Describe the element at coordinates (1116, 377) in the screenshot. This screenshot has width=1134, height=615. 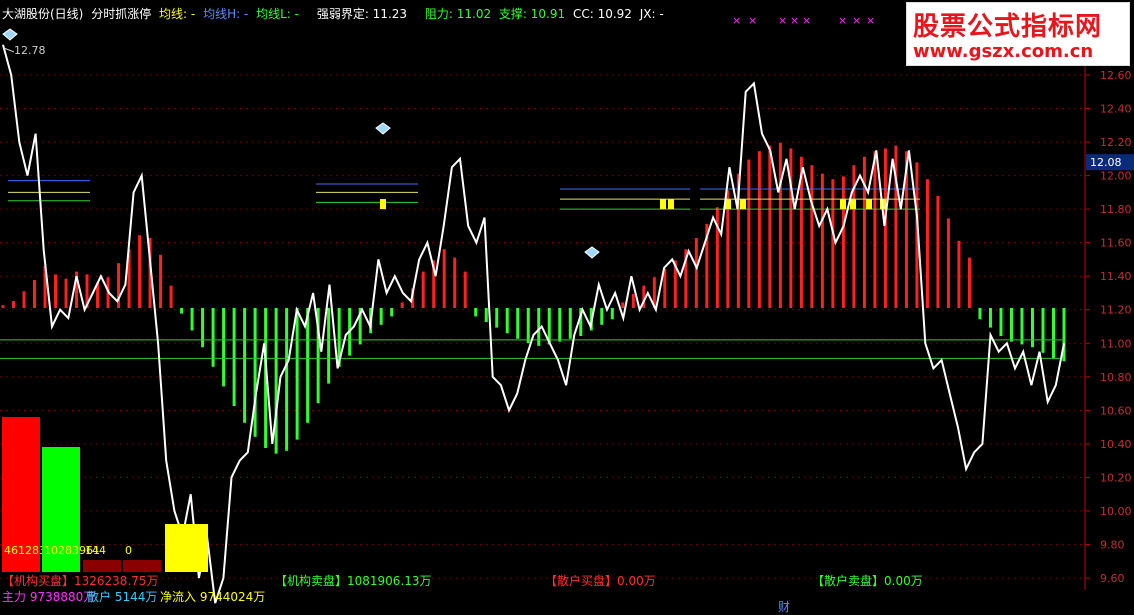
I see `y-tick-label: 10.80` at that location.